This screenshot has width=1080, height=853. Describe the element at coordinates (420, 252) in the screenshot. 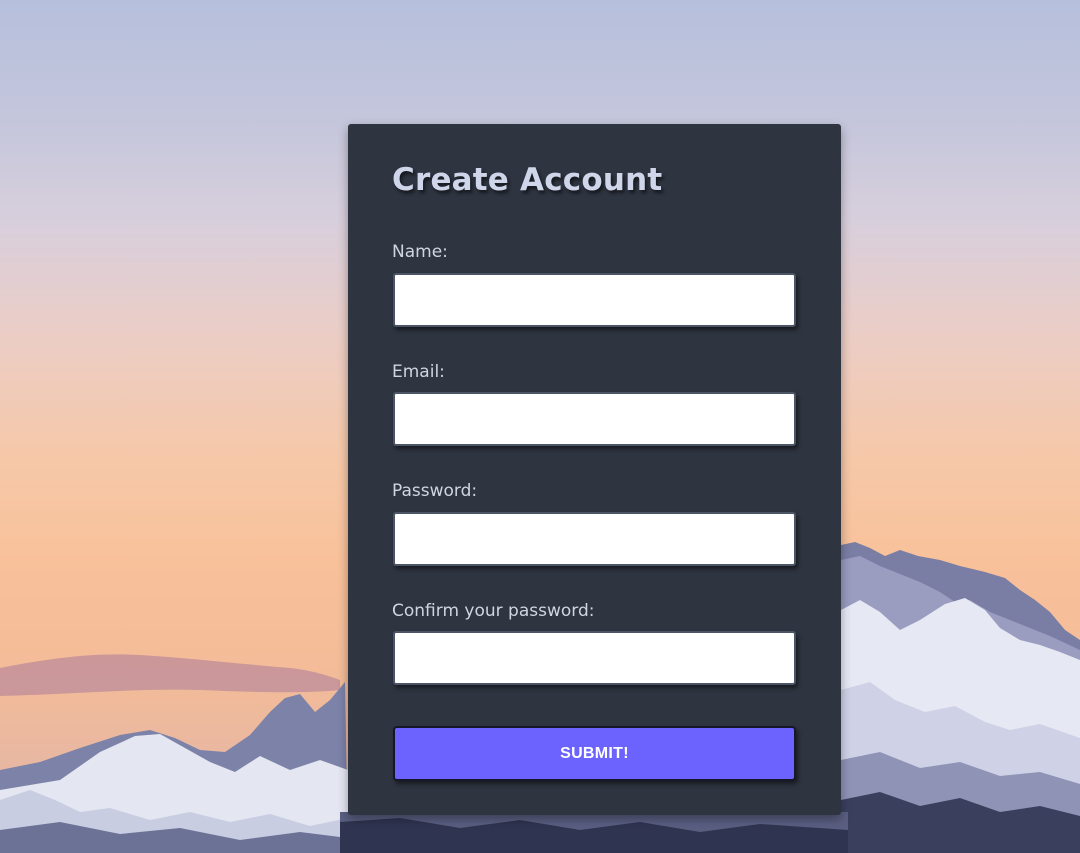

I see `name-label: Name:` at that location.